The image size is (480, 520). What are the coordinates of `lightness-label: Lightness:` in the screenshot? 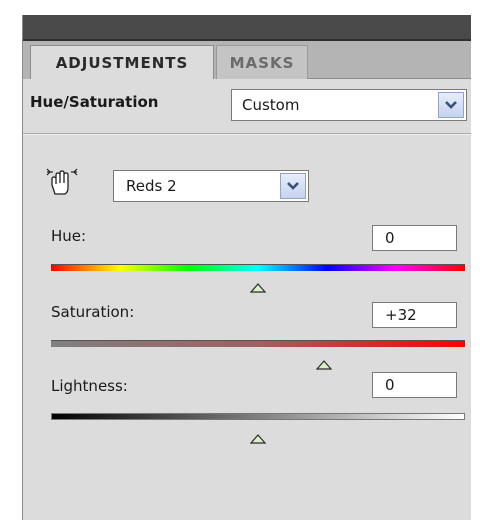 It's located at (89, 386).